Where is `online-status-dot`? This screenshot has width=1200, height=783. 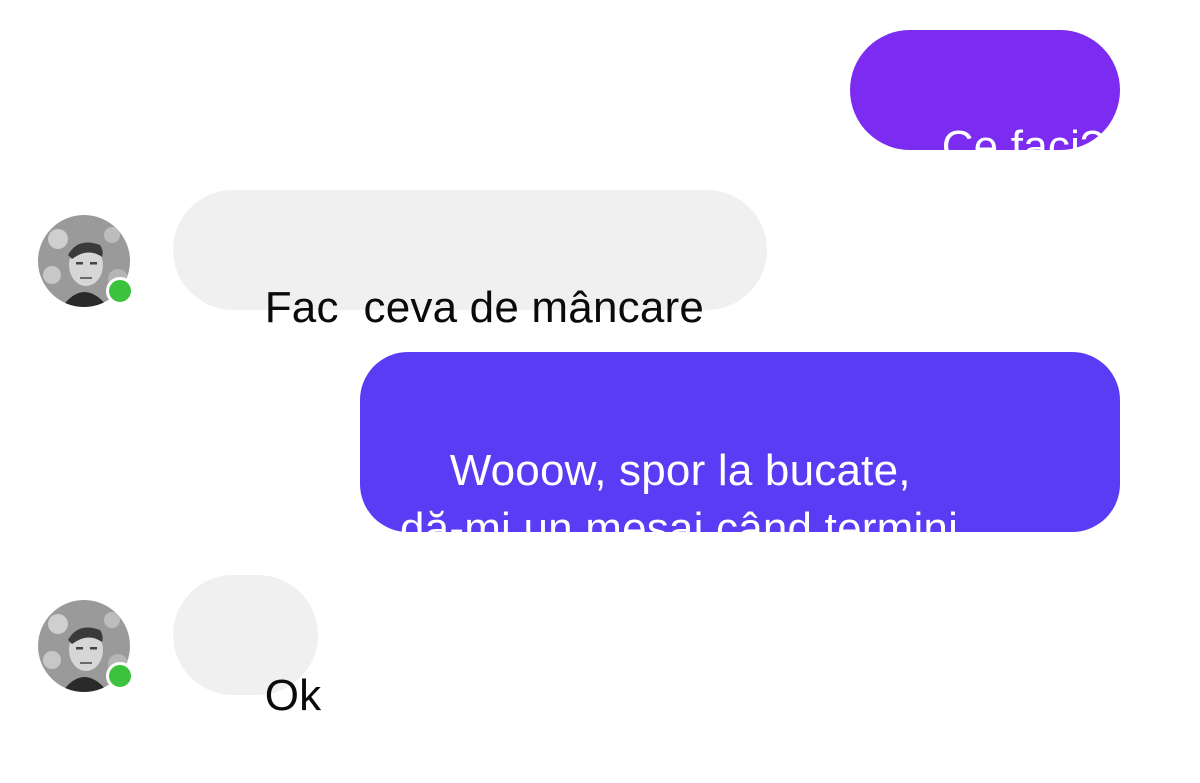 online-status-dot is located at coordinates (120, 291).